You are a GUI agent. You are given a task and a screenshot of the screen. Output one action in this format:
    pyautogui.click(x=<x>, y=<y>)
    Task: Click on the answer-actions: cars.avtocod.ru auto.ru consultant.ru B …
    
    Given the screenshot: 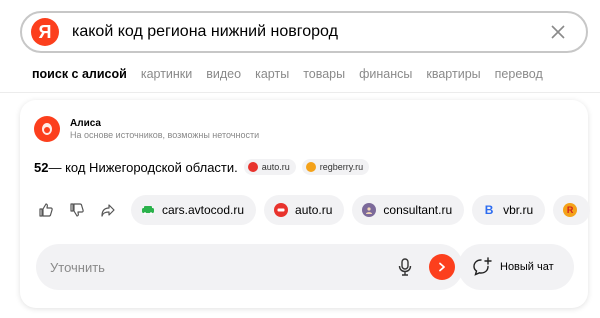 What is the action you would take?
    pyautogui.click(x=315, y=210)
    